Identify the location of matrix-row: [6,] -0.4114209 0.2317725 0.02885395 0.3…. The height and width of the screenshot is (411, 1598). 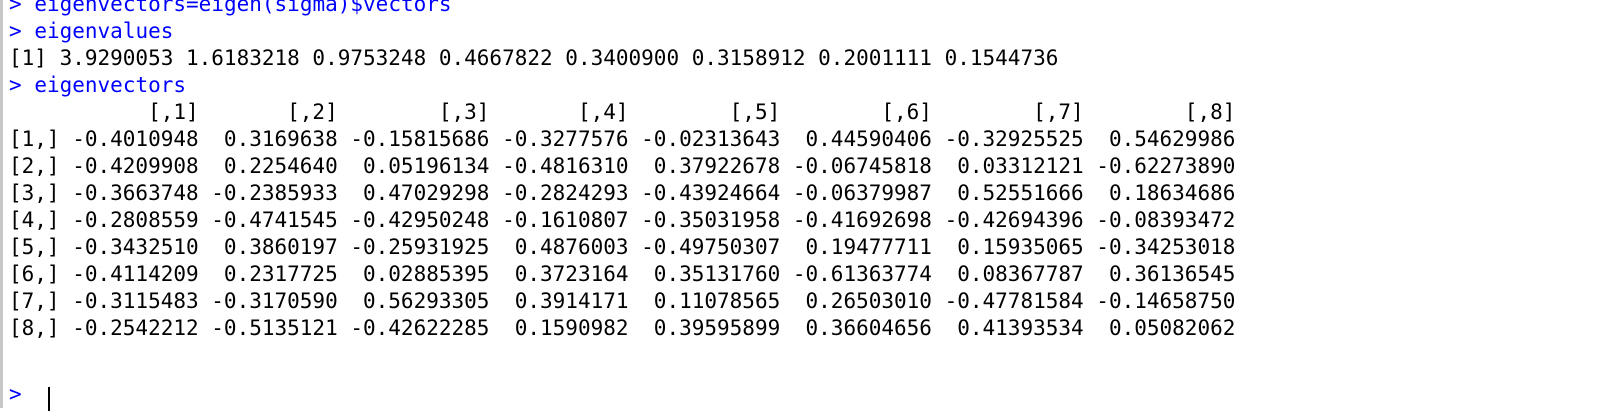
(622, 274).